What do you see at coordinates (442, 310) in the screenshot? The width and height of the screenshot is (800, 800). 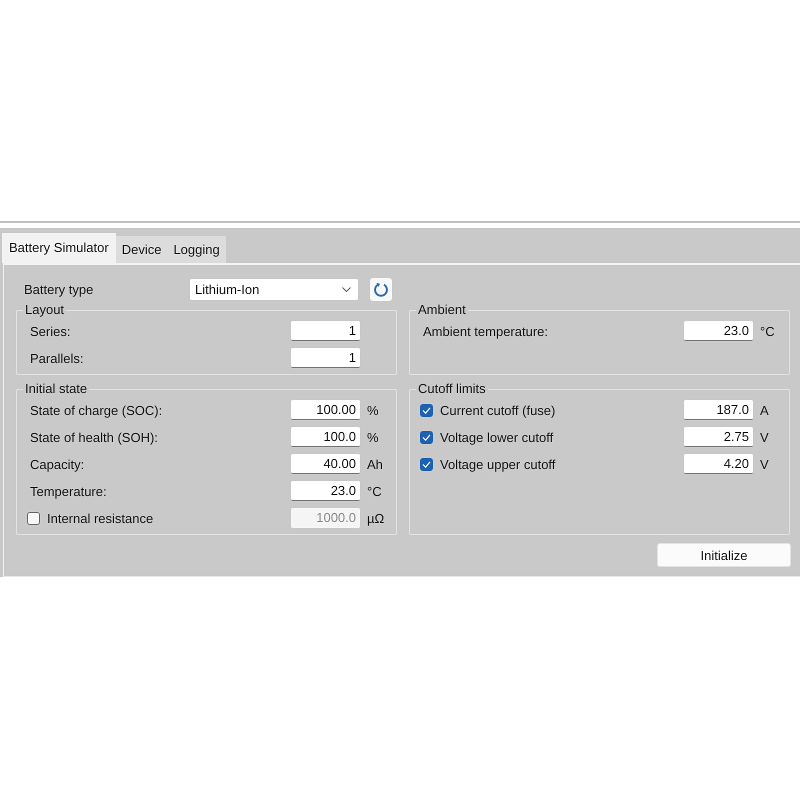 I see `group-title: Ambient` at bounding box center [442, 310].